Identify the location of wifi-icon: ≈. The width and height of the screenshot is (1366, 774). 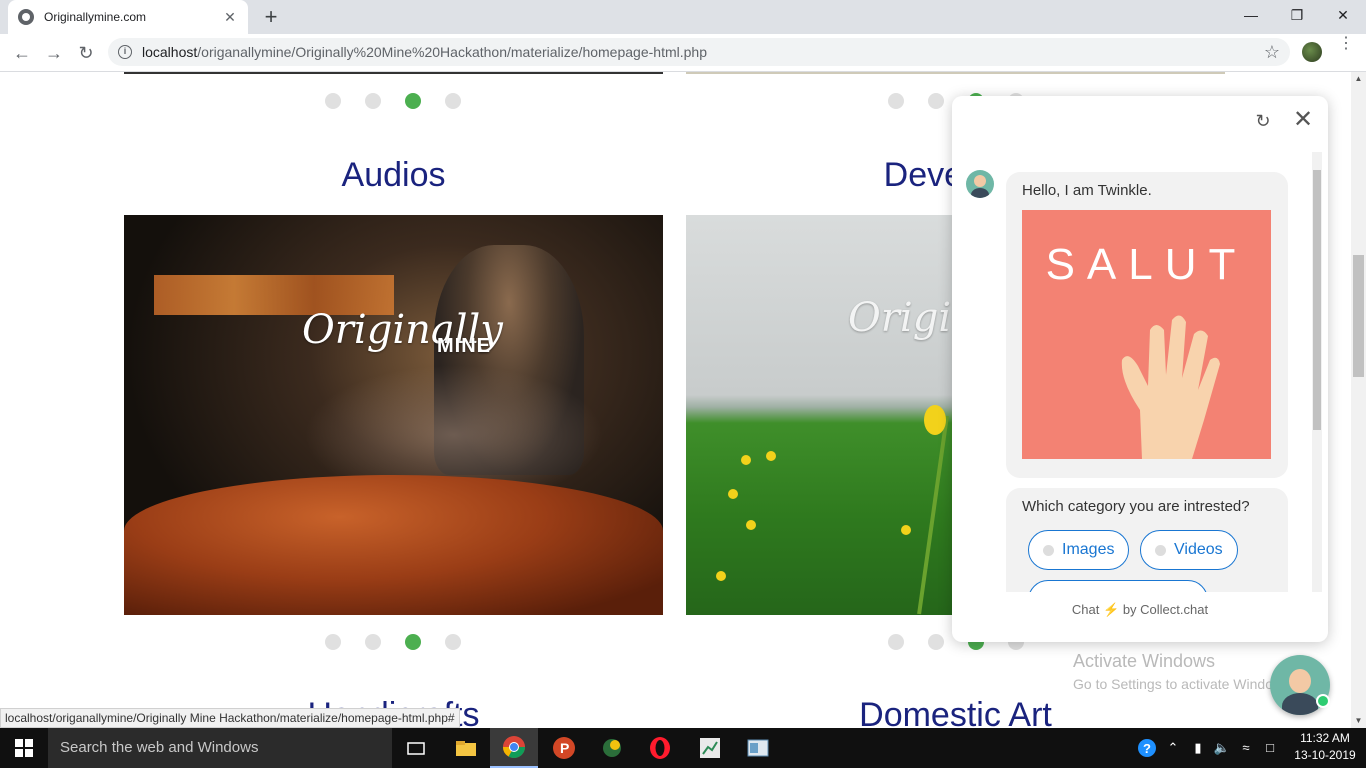
(1246, 748).